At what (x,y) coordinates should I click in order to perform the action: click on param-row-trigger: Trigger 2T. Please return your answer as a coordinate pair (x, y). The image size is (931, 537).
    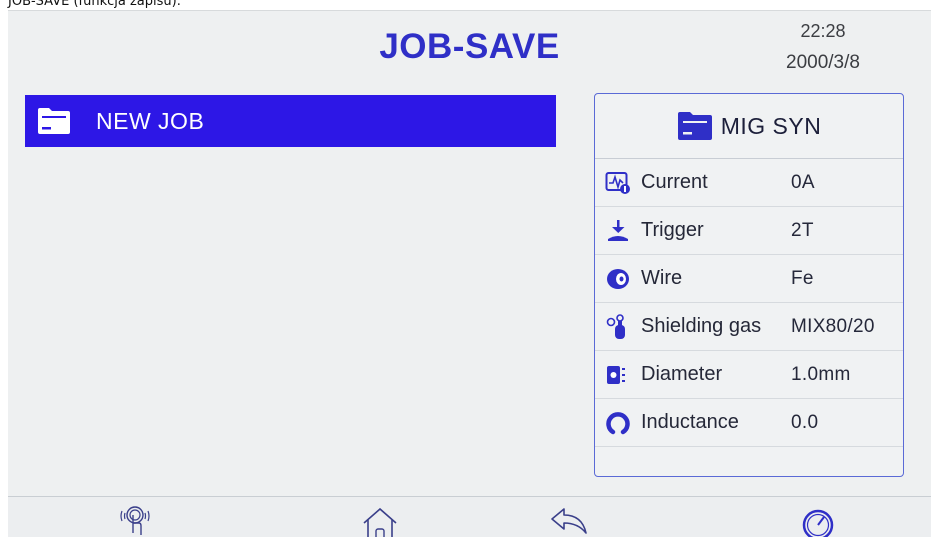
    Looking at the image, I should click on (749, 231).